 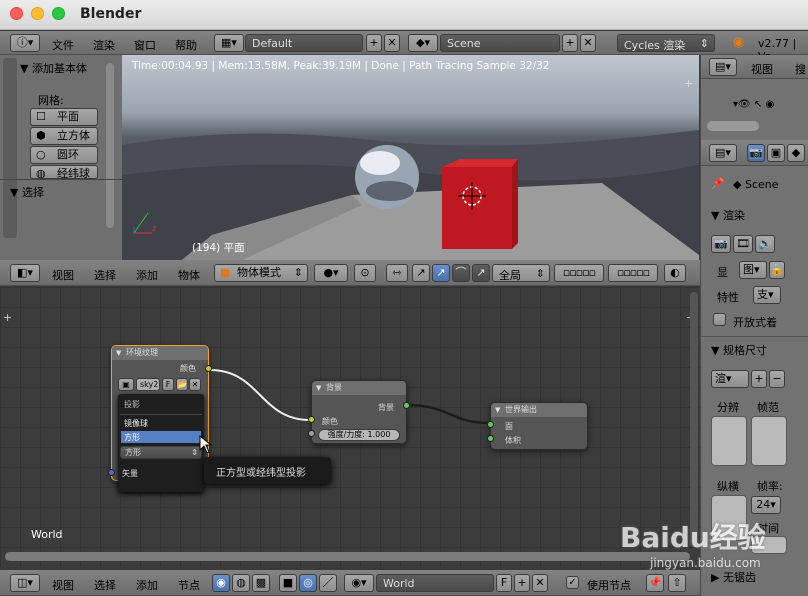 I want to click on add-preset-button: +, so click(x=759, y=379).